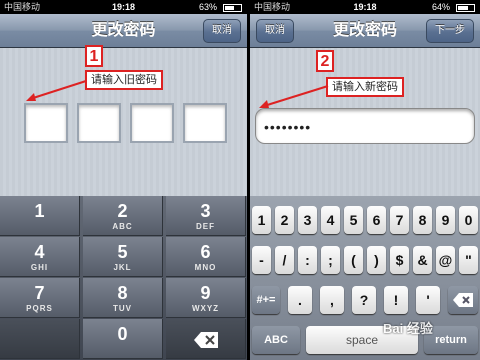 The image size is (480, 360). I want to click on key-4: 4, so click(330, 220).